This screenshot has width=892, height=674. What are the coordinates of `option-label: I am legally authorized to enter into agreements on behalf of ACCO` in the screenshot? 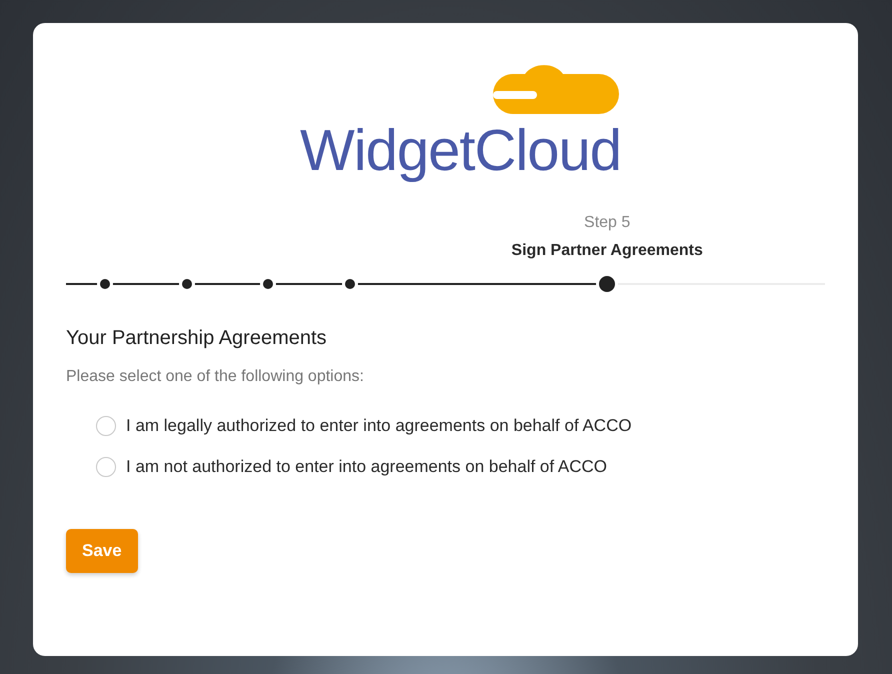 It's located at (379, 426).